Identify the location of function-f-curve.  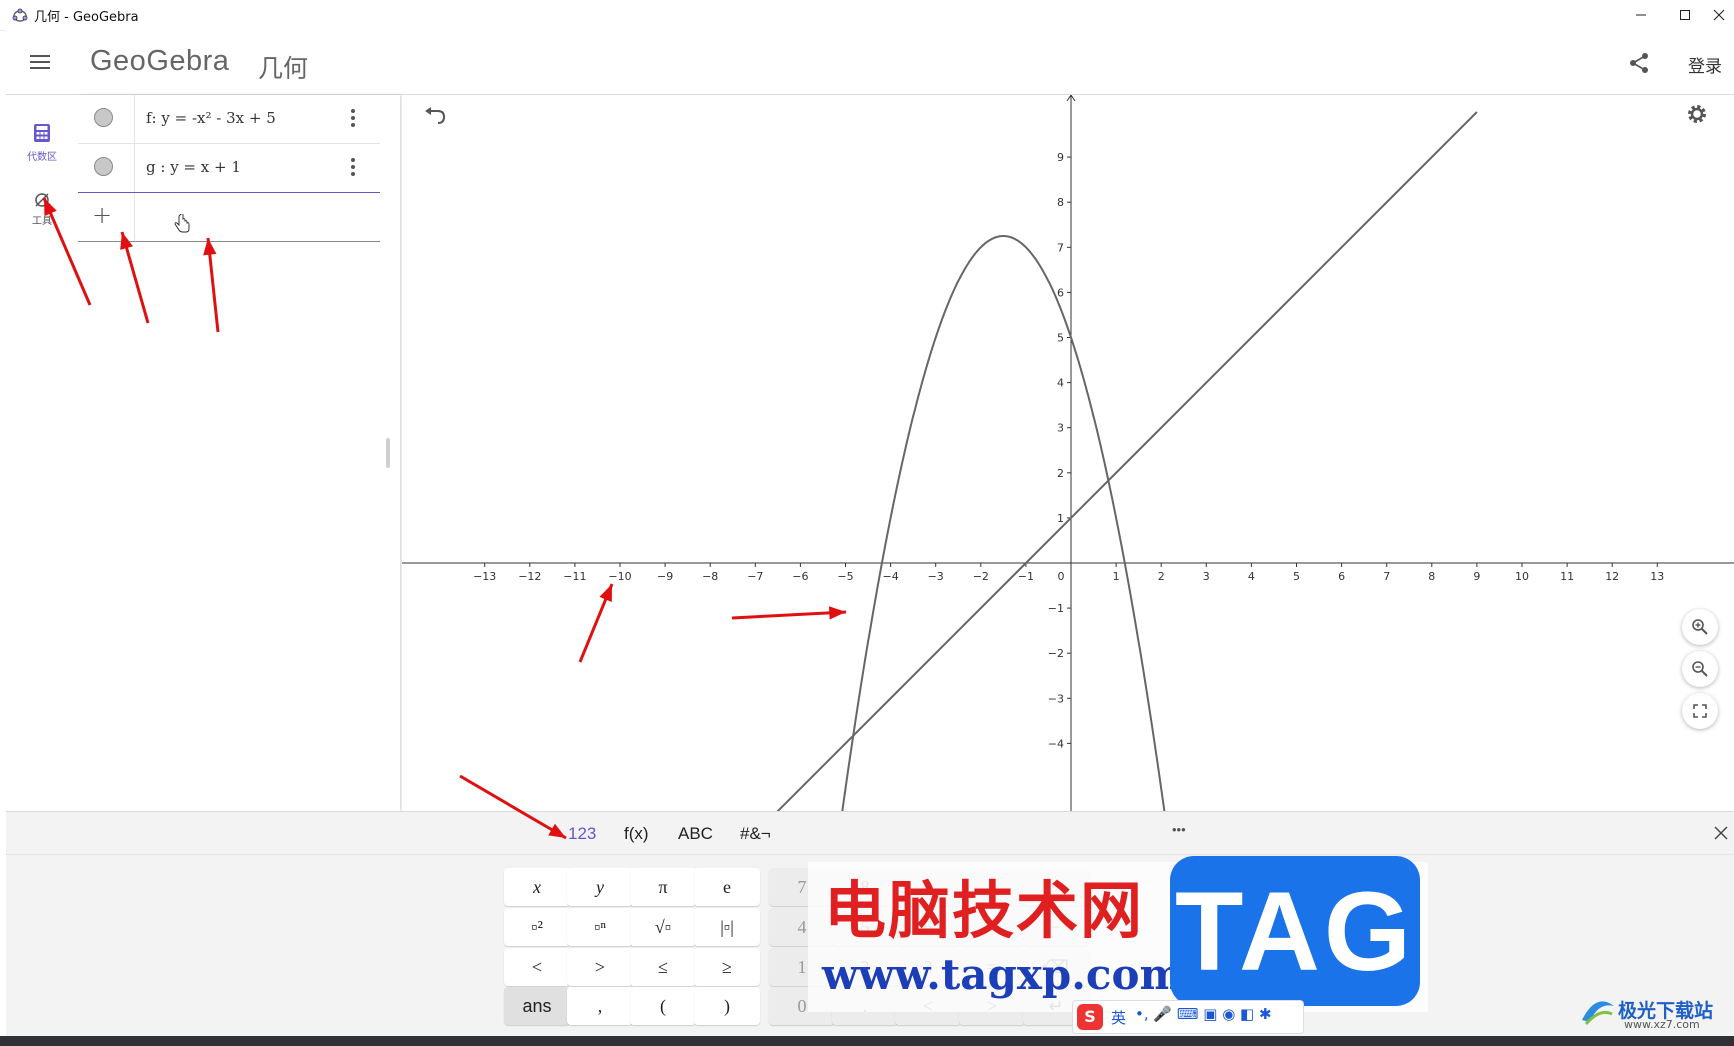
(1003, 523).